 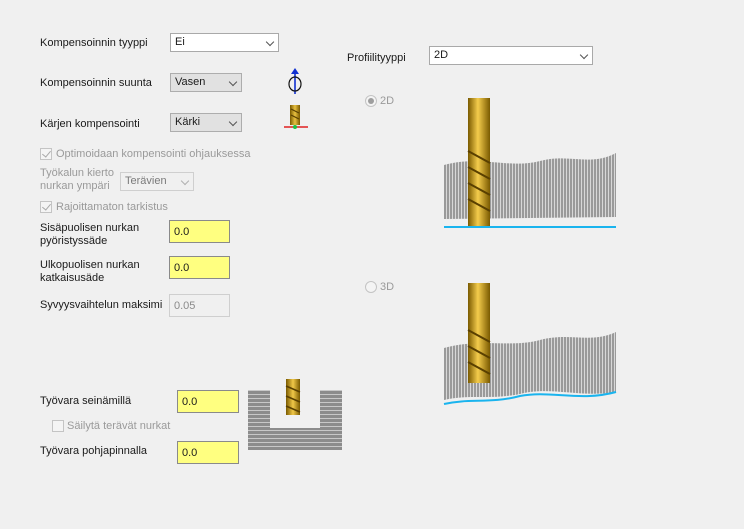 I want to click on corner-rotation-label-line1: Työkalun kierto, so click(x=77, y=173).